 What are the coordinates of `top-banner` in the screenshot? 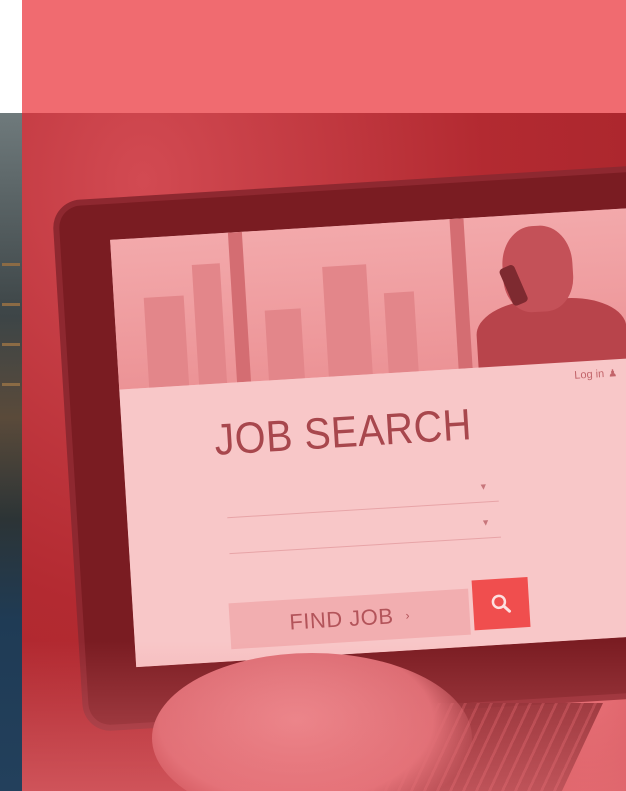 It's located at (324, 57).